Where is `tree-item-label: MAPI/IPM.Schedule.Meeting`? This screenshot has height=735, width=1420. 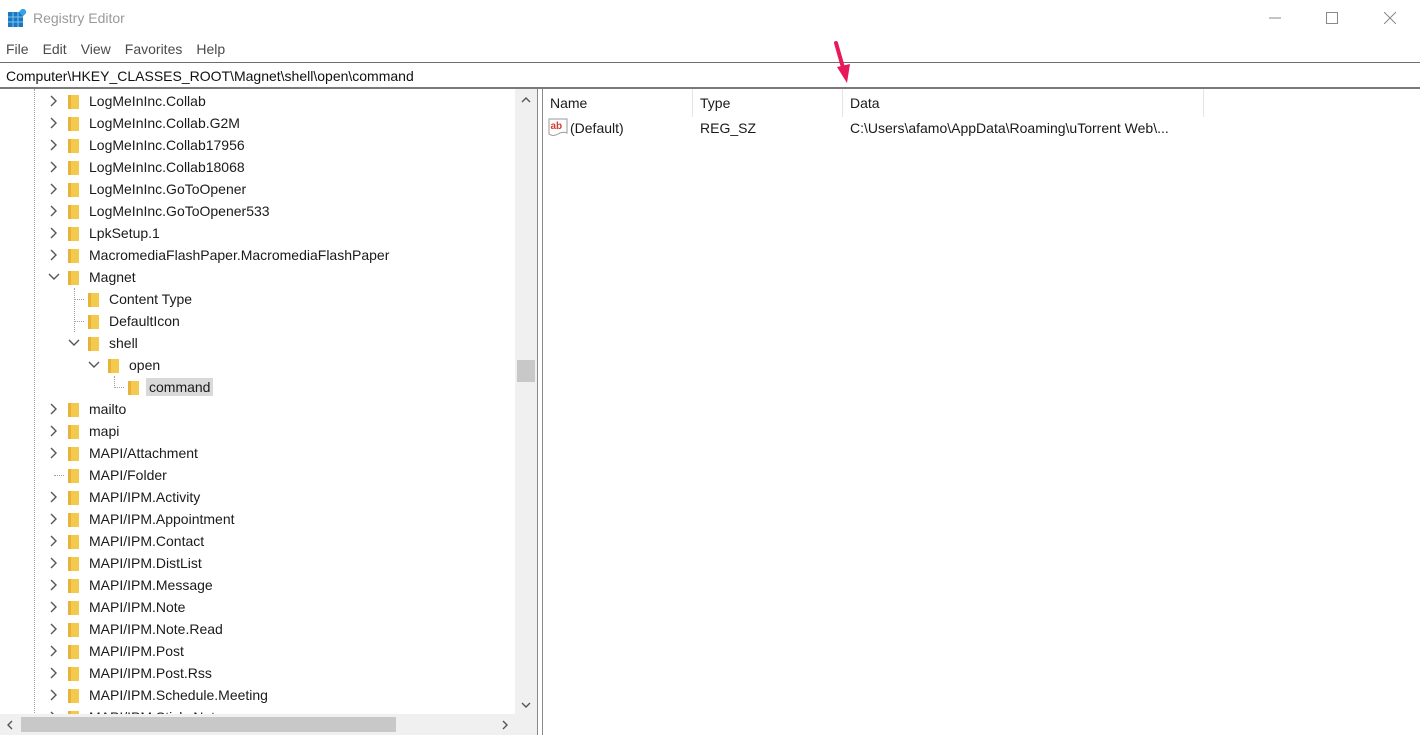
tree-item-label: MAPI/IPM.Schedule.Meeting is located at coordinates (178, 695).